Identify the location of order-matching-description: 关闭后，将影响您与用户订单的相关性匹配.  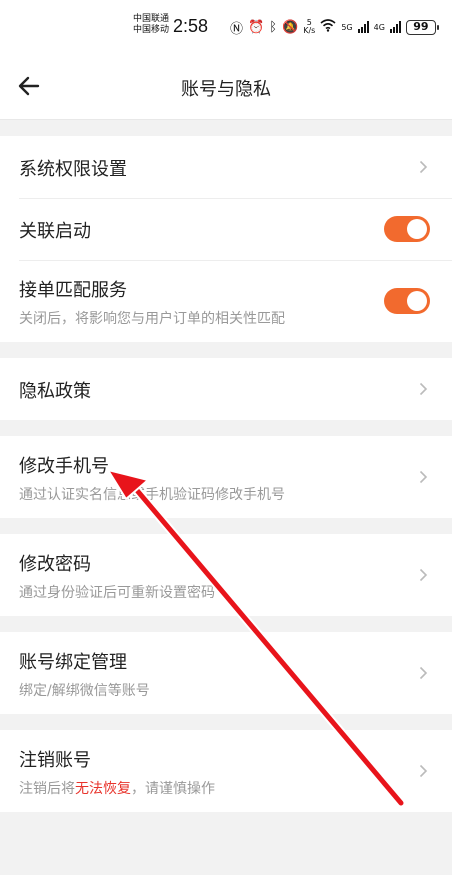
(152, 319).